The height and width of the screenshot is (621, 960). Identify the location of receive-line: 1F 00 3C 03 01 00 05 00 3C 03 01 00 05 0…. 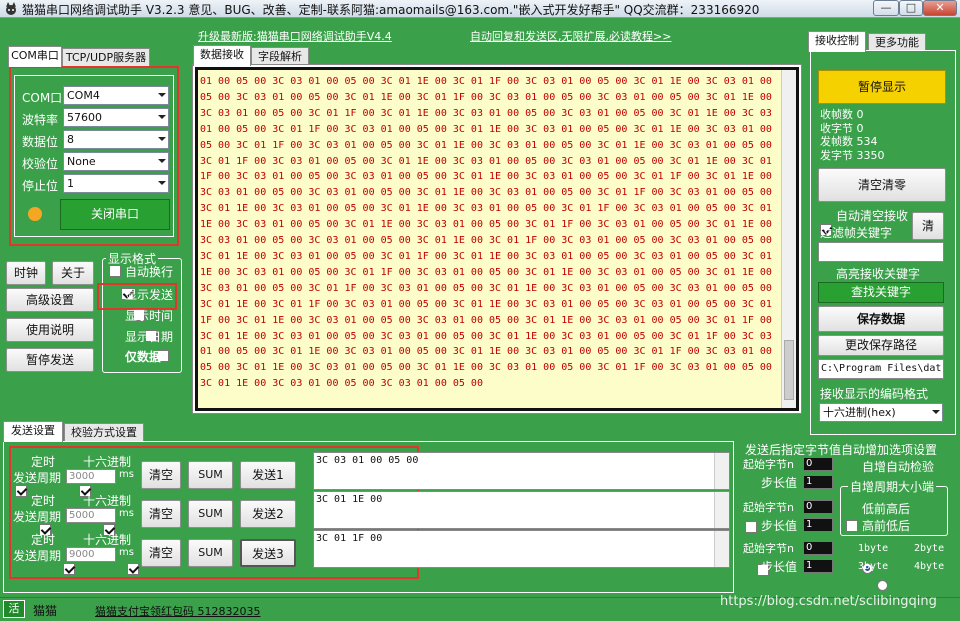
(486, 177).